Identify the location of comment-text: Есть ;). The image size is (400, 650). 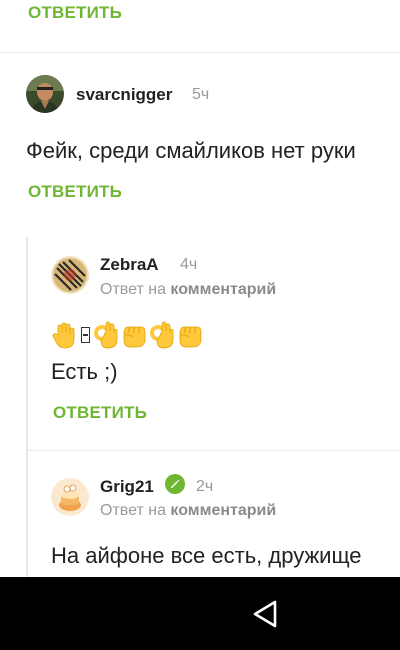
(84, 371).